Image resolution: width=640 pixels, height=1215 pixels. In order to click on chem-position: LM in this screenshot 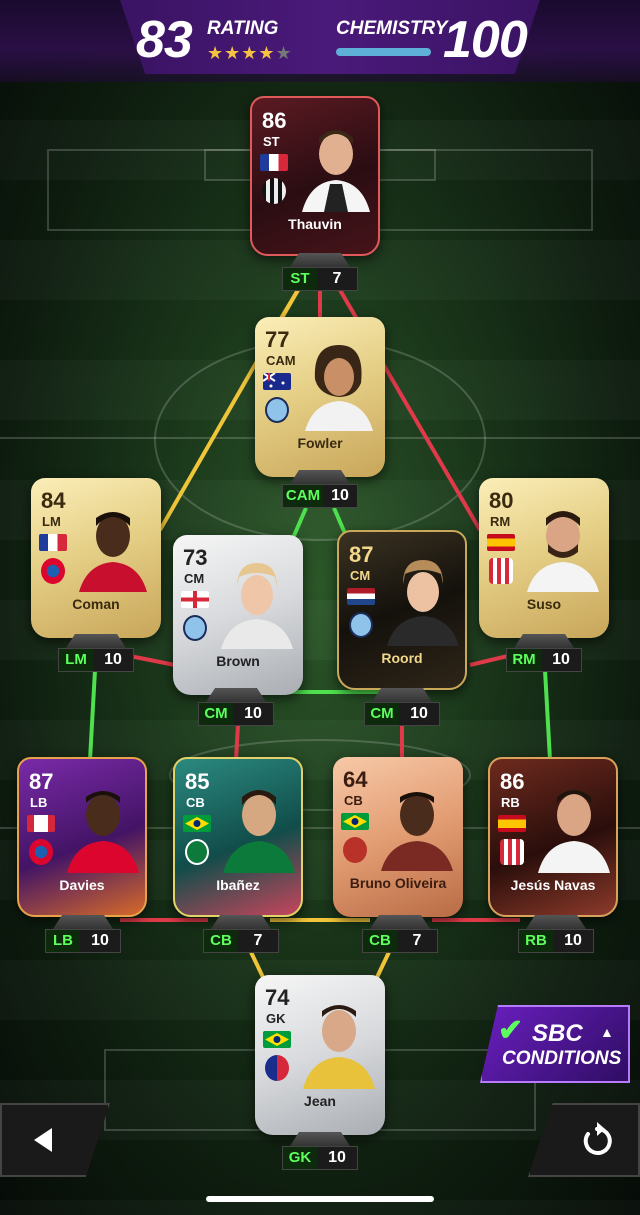, I will do `click(76, 660)`.